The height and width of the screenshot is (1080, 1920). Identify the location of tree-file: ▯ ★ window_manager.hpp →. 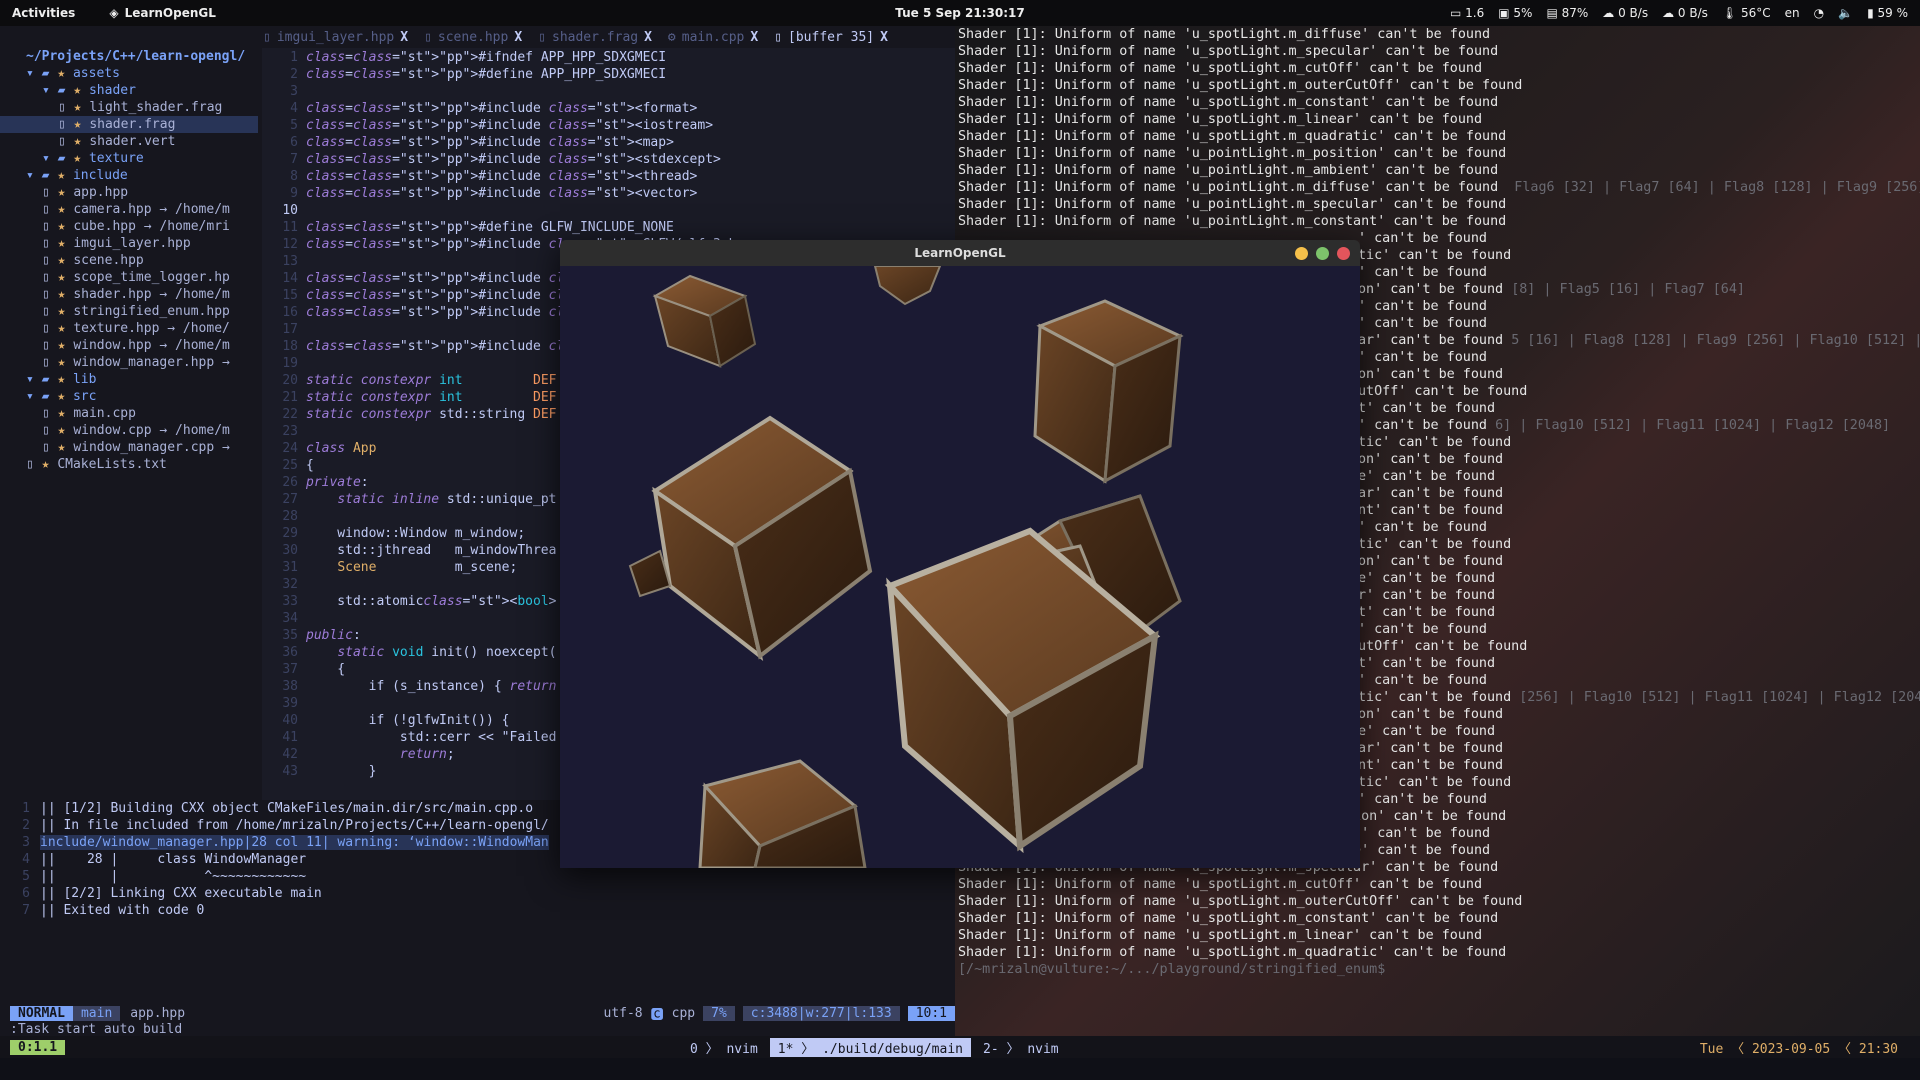
(129, 362).